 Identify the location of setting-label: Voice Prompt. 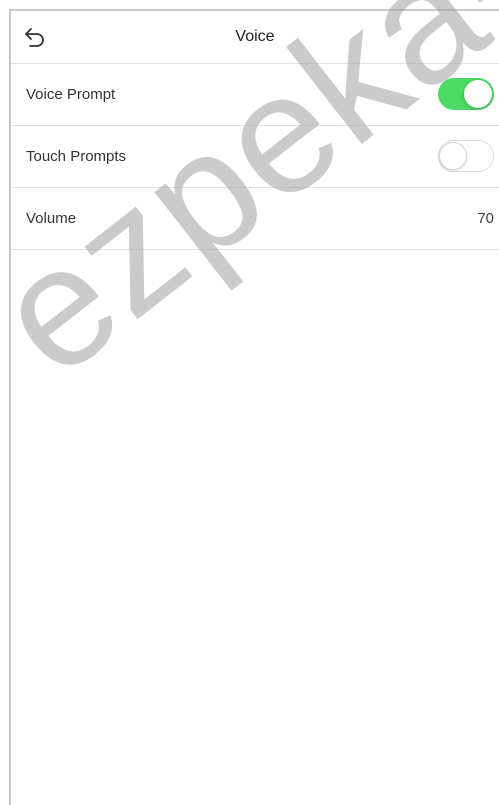
(71, 94).